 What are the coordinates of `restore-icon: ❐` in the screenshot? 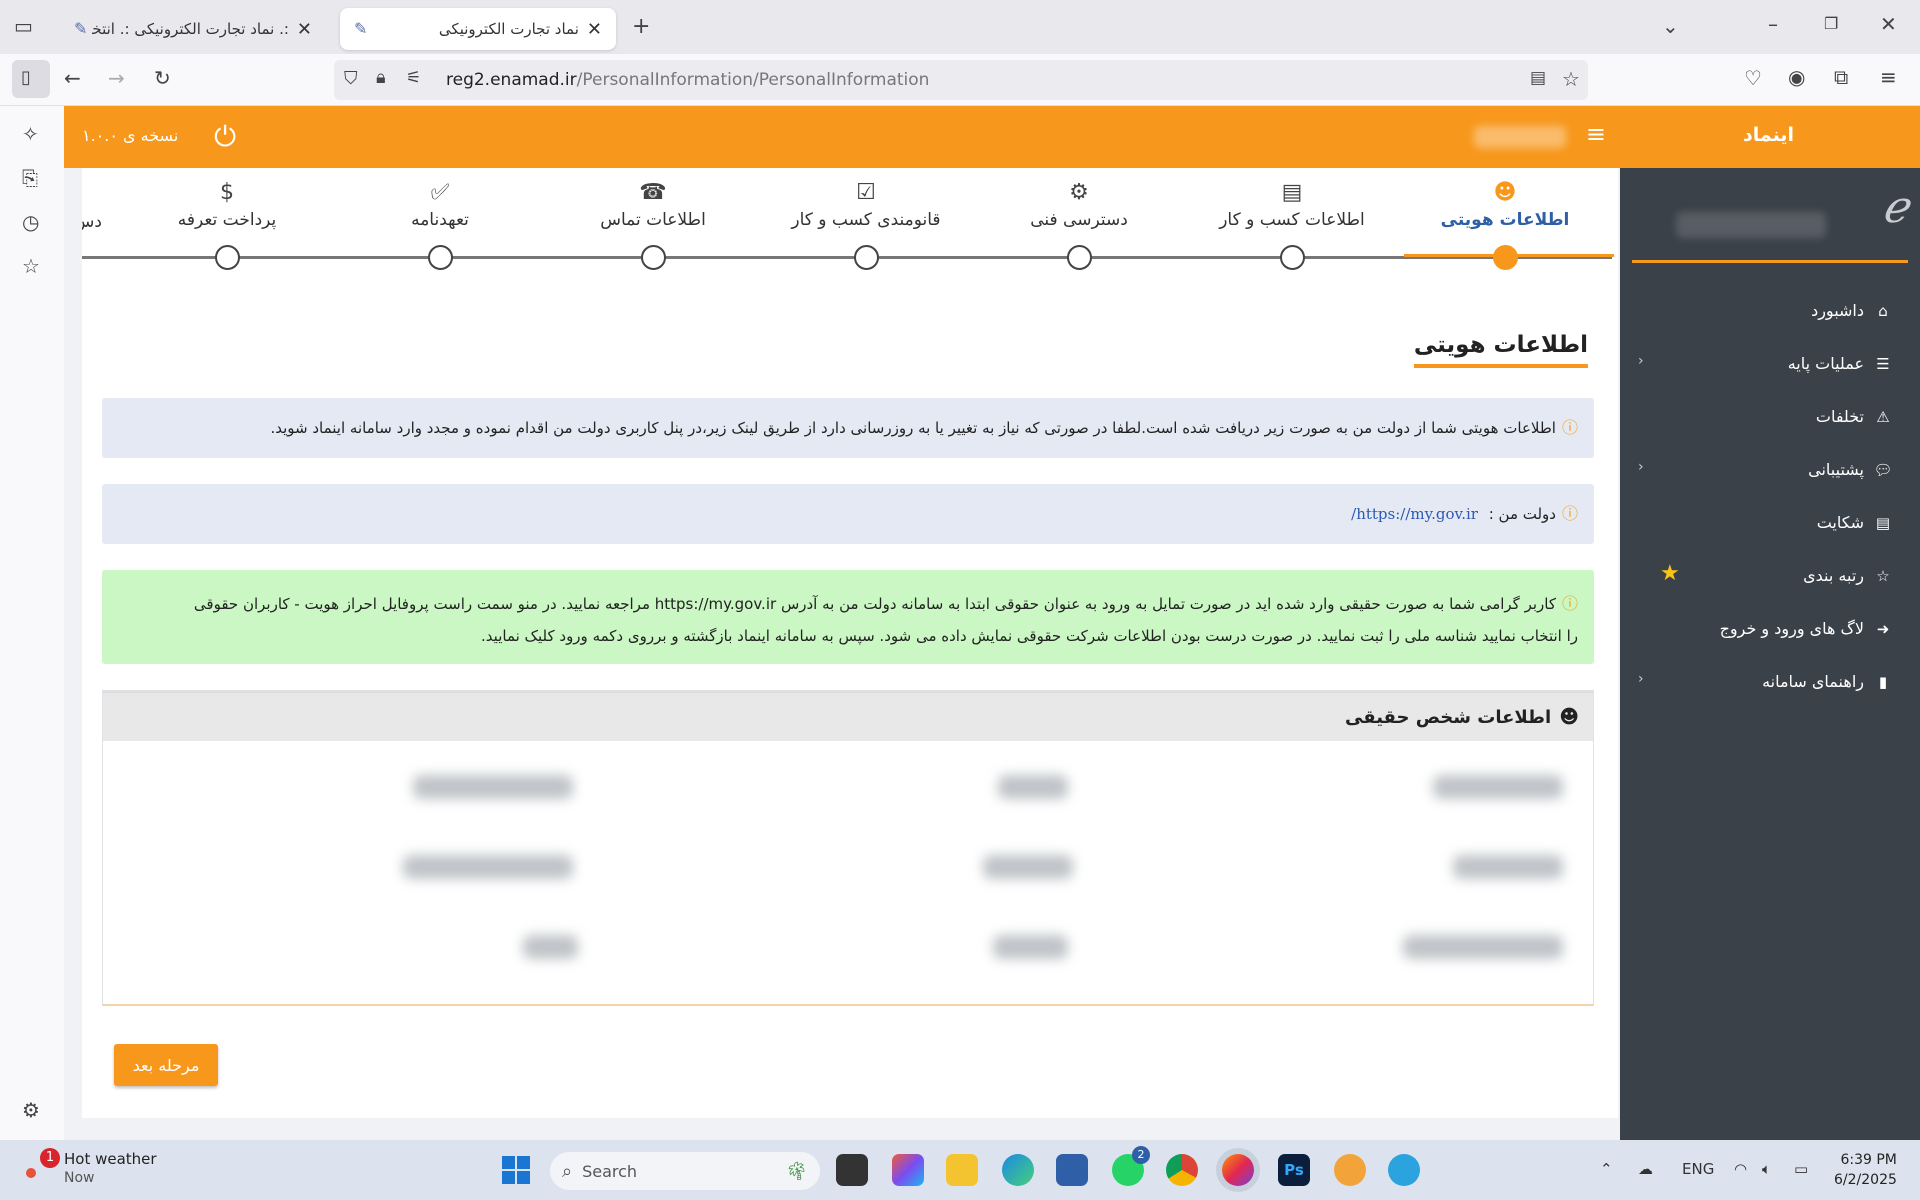 It's located at (1831, 24).